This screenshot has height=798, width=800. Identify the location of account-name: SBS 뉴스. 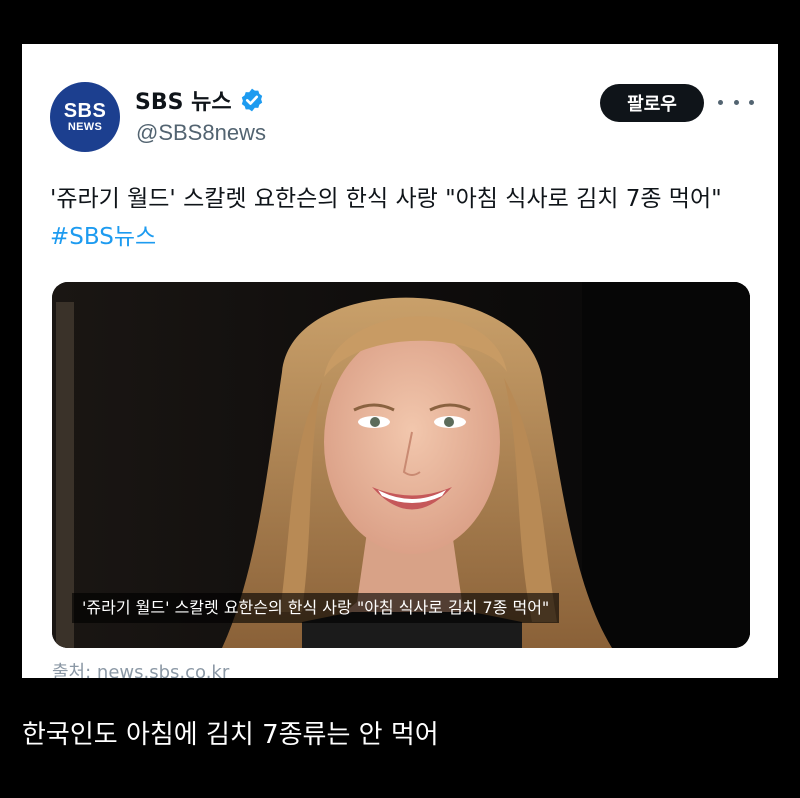
(183, 100).